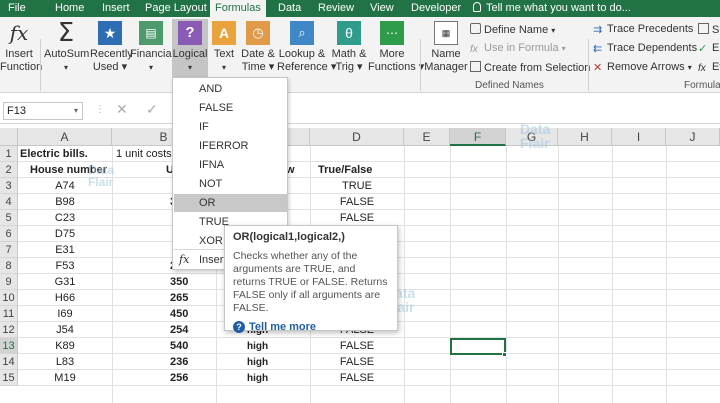 The width and height of the screenshot is (720, 403). I want to click on row-header-15: 15, so click(9, 378).